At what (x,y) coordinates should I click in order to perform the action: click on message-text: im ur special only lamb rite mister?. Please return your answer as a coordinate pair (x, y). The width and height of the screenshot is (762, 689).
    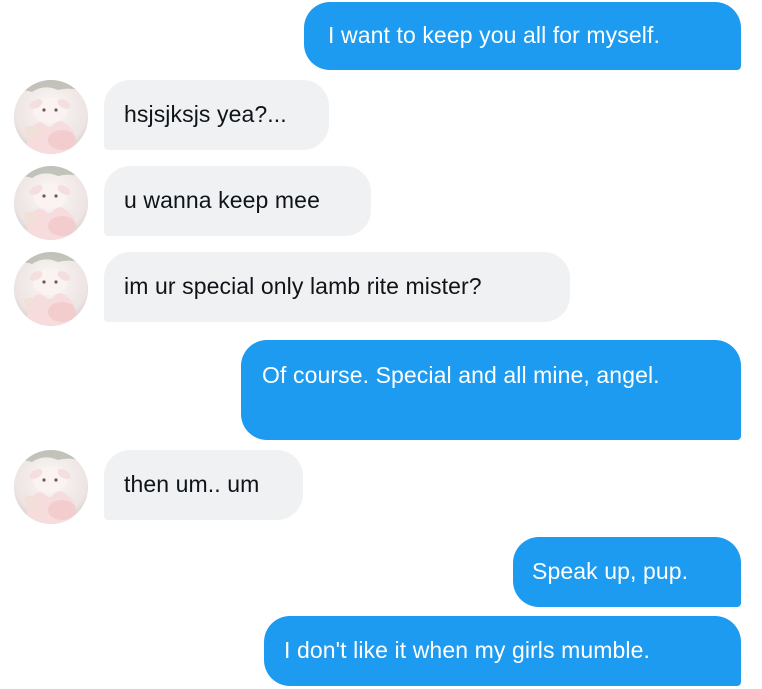
    Looking at the image, I should click on (303, 286).